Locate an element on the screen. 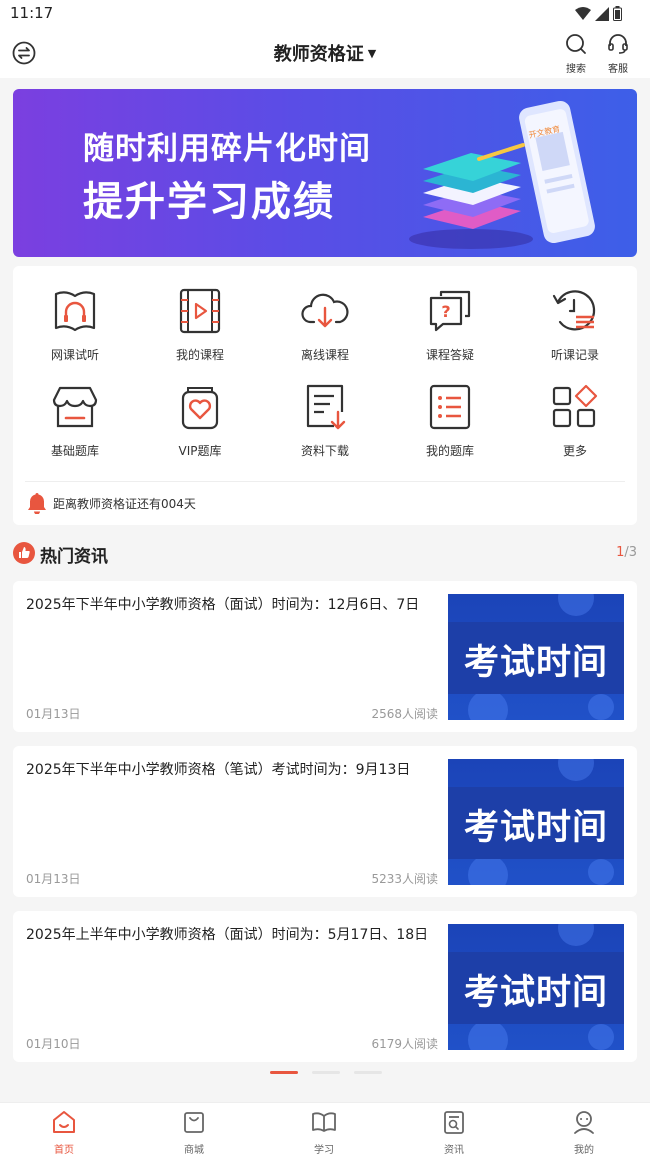  tab-label: 首页 is located at coordinates (64, 1150).